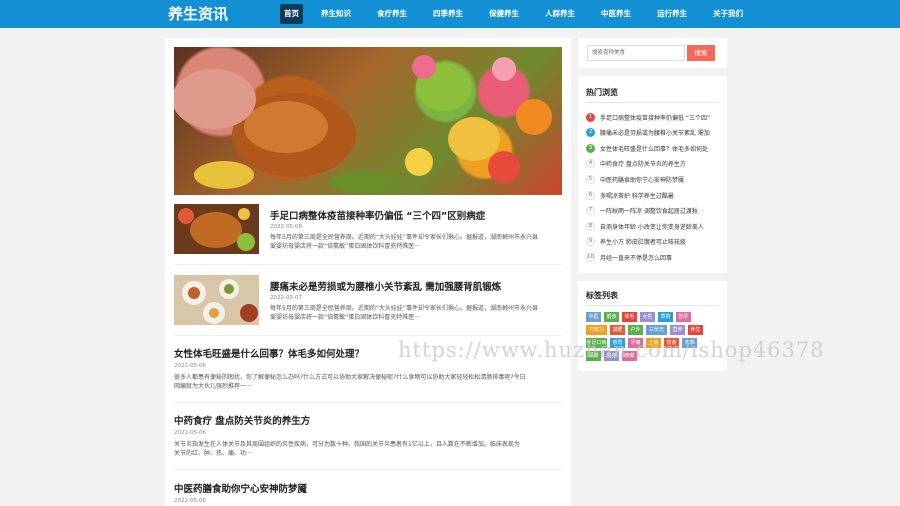 Image resolution: width=900 pixels, height=506 pixels. I want to click on nav-item-groups: 人群养生, so click(560, 14).